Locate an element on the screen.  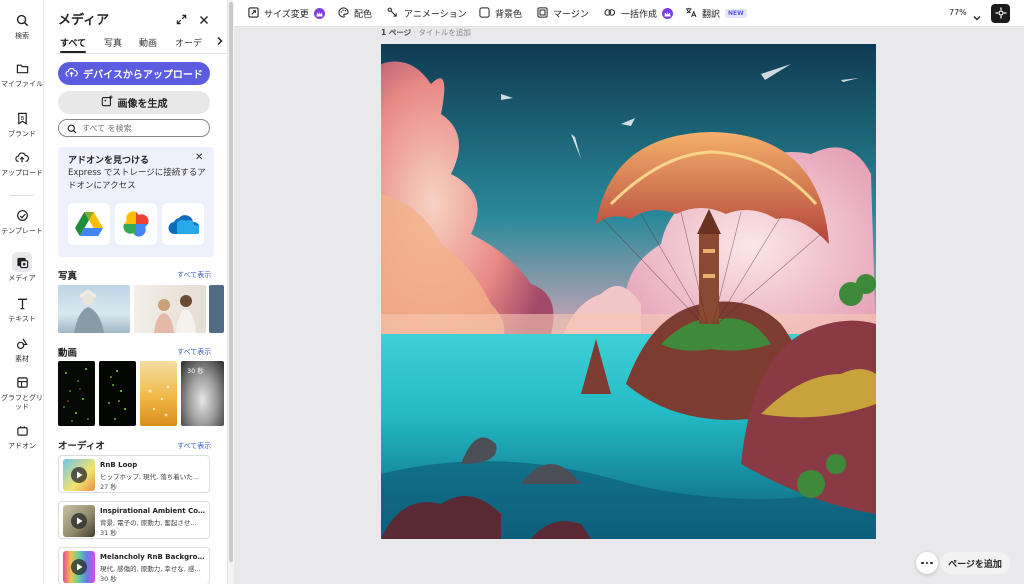
color-label: 配色 is located at coordinates (363, 15).